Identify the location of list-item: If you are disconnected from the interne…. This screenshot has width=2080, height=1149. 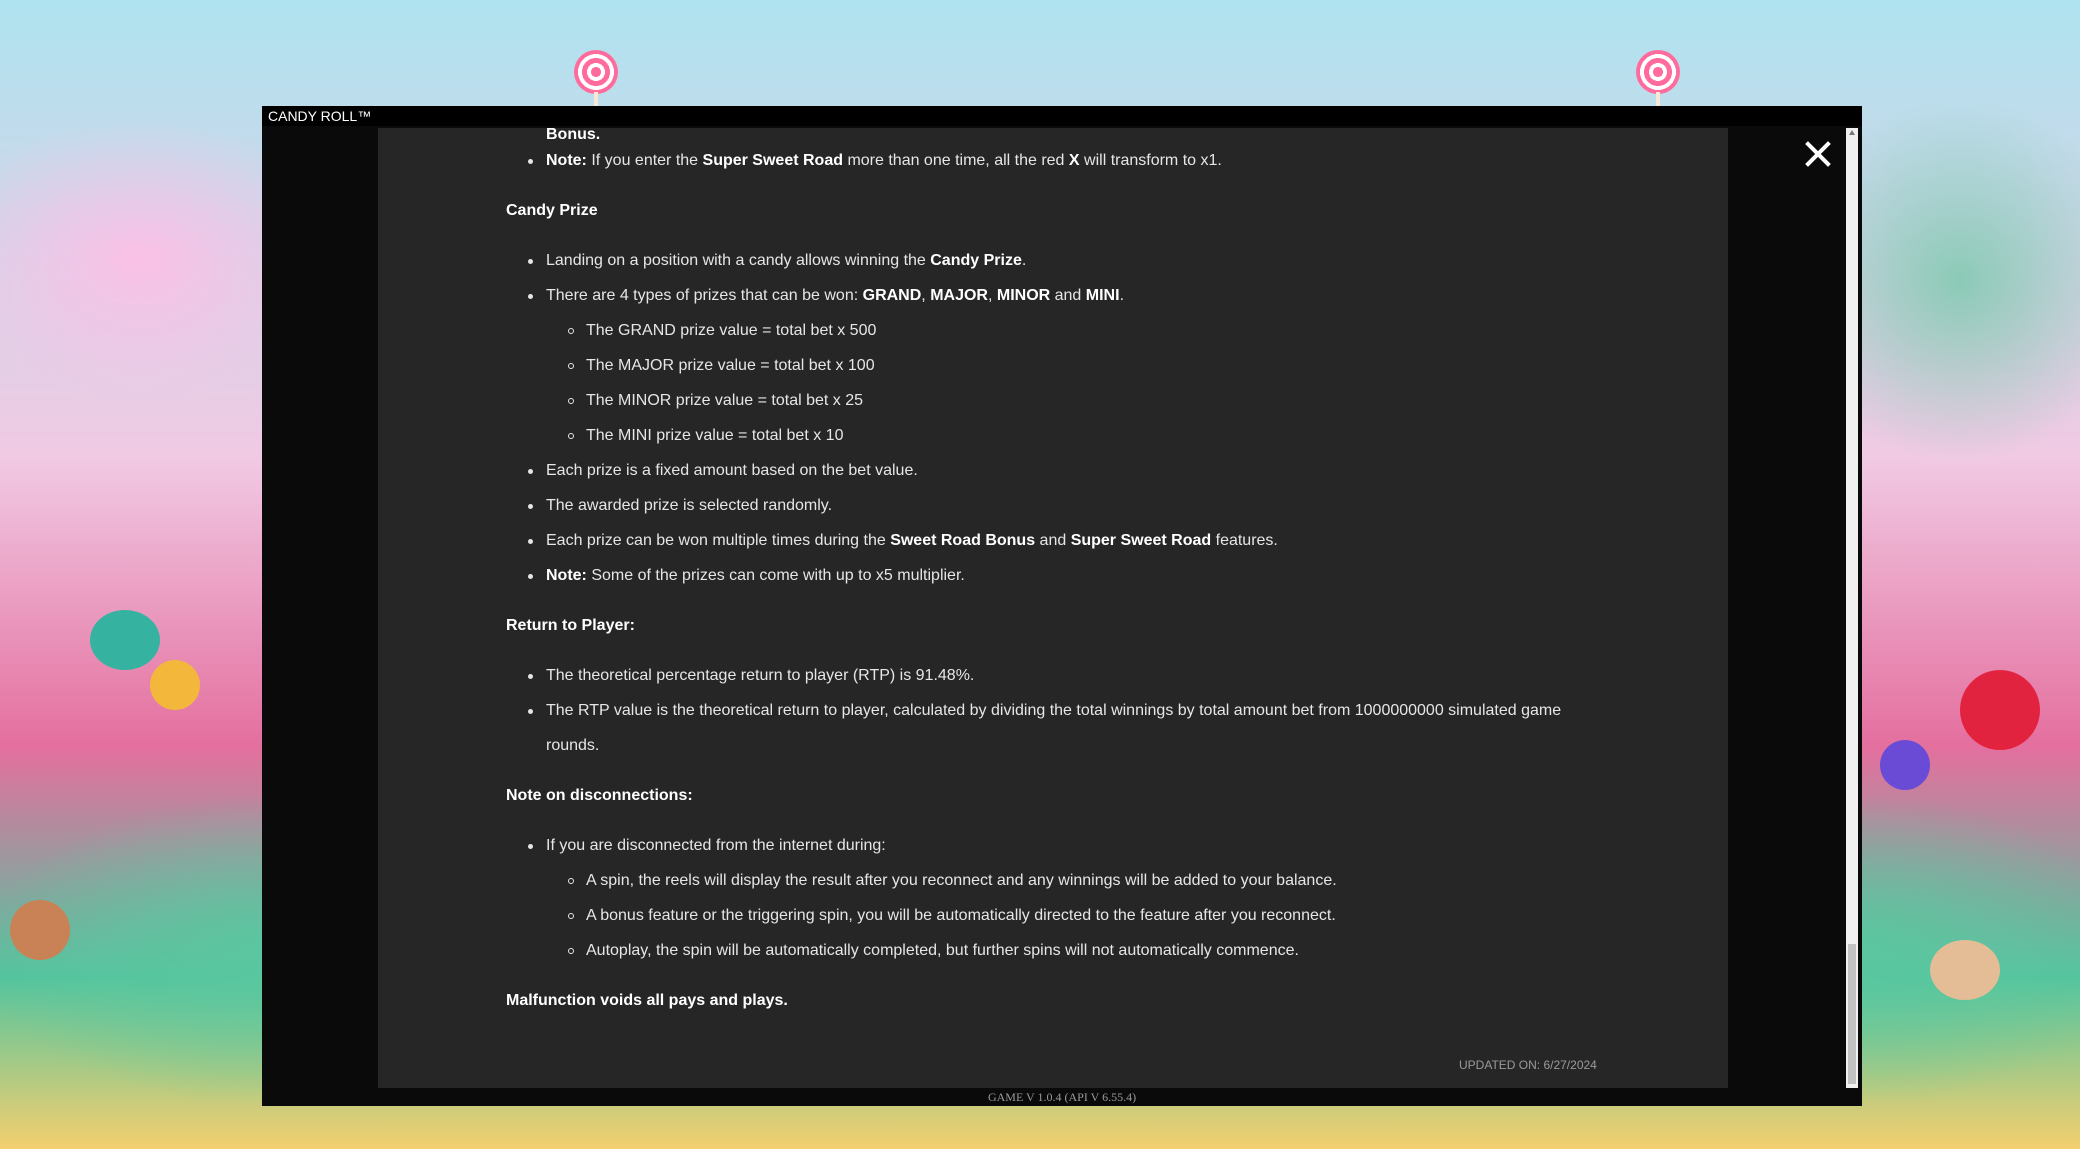
(707, 846).